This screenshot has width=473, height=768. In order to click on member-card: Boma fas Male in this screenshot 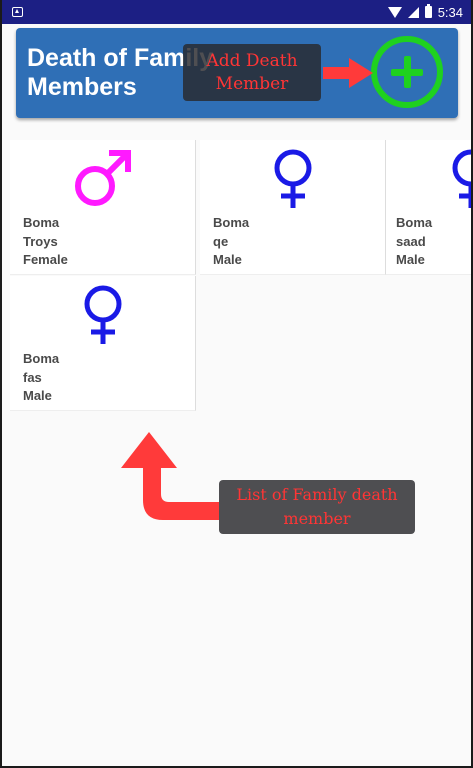, I will do `click(103, 343)`.